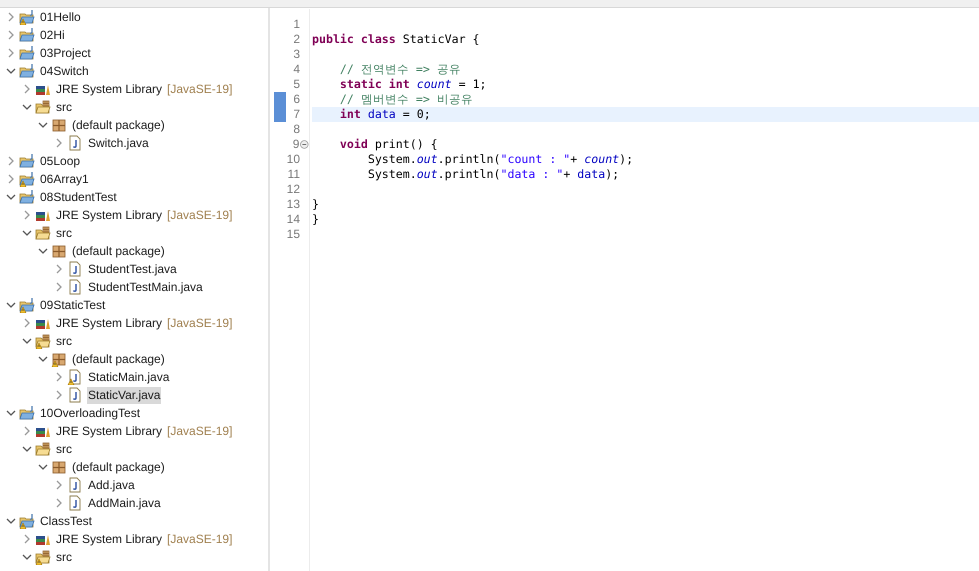  Describe the element at coordinates (493, 174) in the screenshot. I see `code-line: System.out.println("data : "+ data);` at that location.